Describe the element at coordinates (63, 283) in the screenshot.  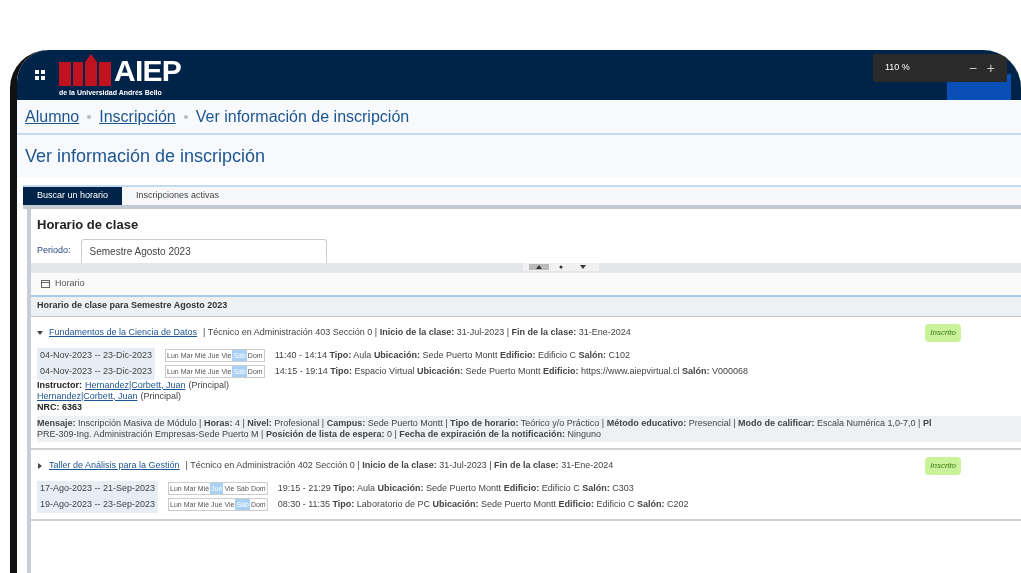
I see `schedule-view-button: Horario` at that location.